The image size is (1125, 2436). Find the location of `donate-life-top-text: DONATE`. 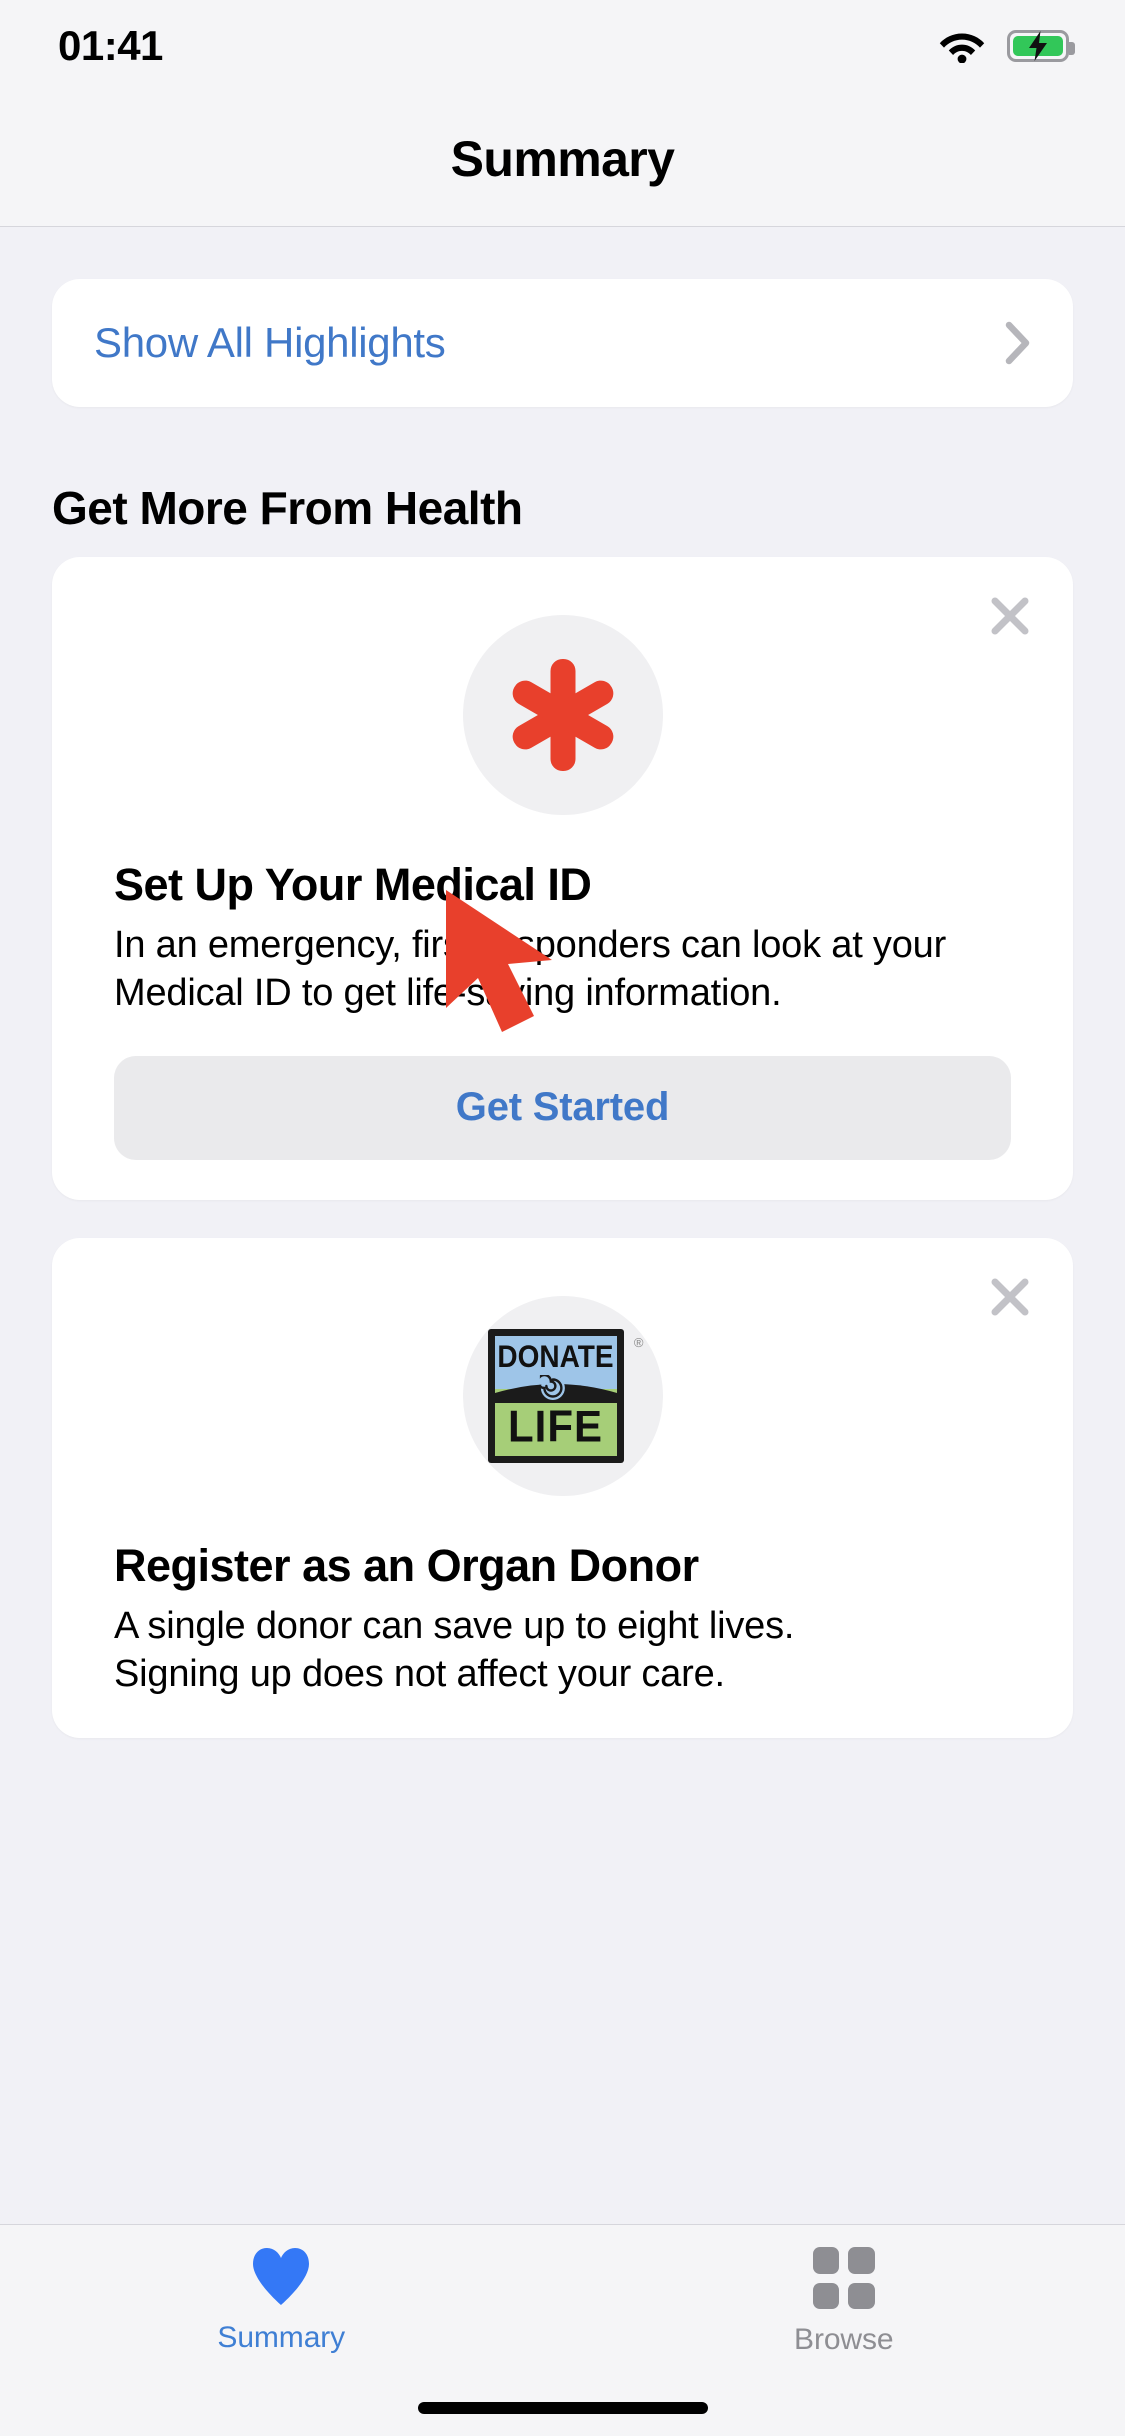

donate-life-top-text: DONATE is located at coordinates (555, 1356).